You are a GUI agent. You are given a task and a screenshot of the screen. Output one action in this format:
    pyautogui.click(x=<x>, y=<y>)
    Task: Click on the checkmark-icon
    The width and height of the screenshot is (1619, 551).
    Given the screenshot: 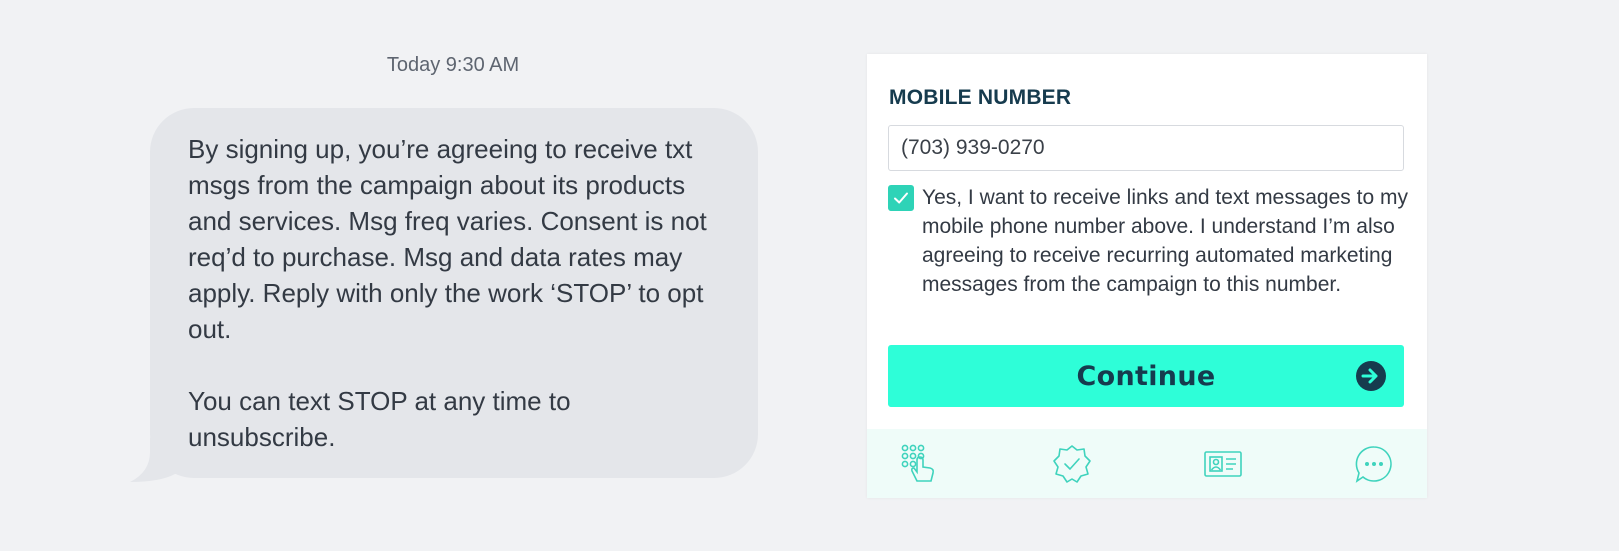 What is the action you would take?
    pyautogui.click(x=901, y=198)
    